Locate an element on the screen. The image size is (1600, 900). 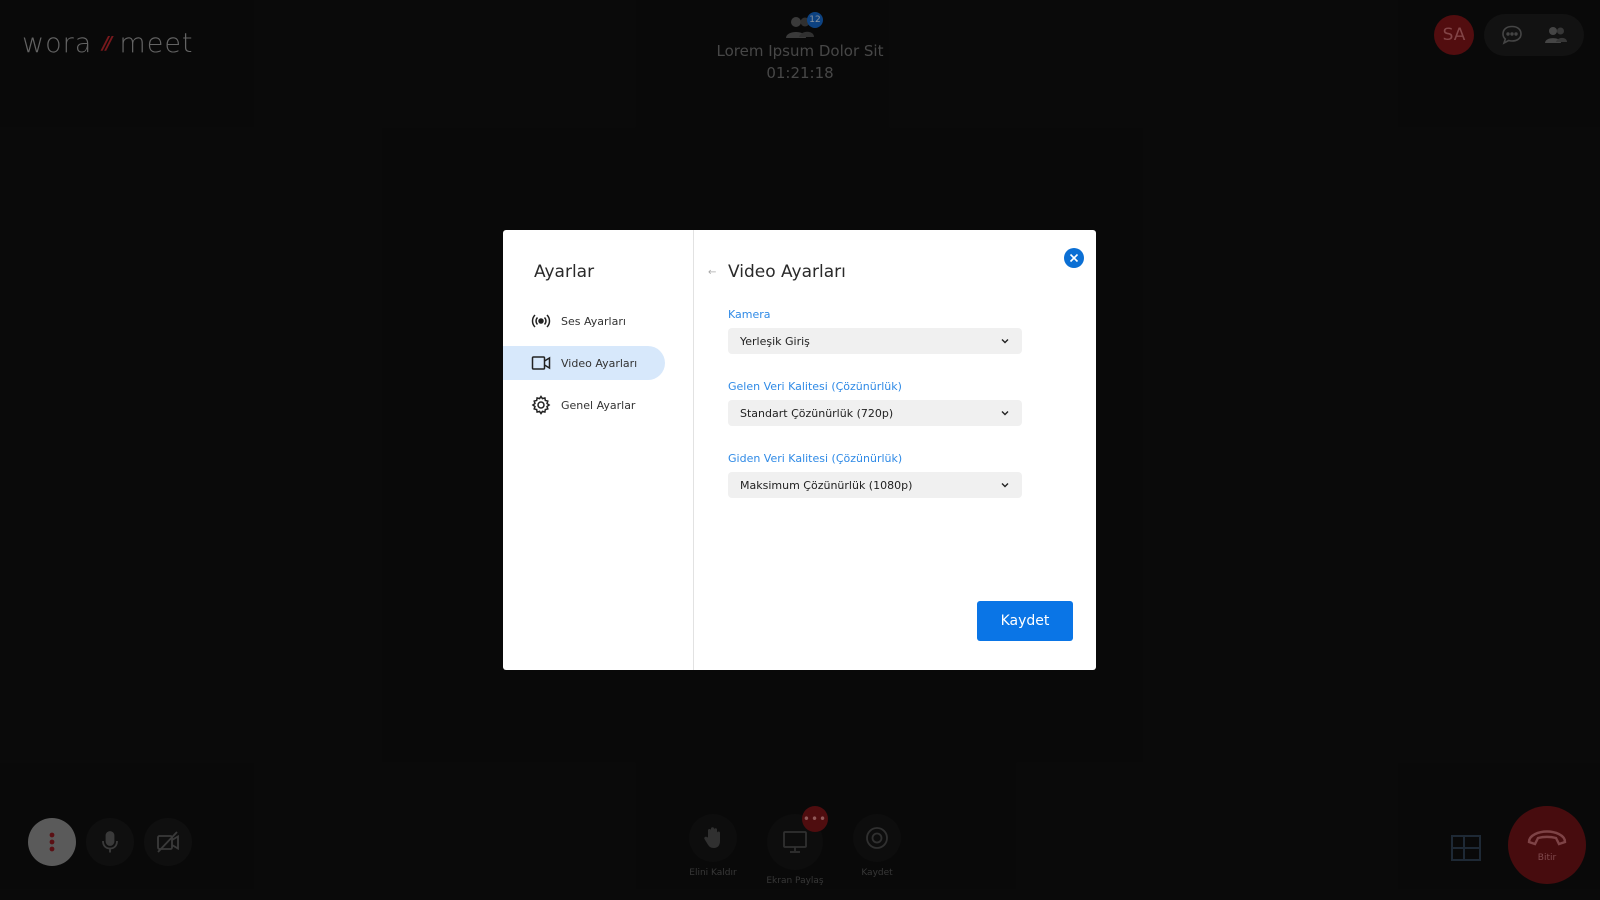
audio-broadcast-icon is located at coordinates (541, 321).